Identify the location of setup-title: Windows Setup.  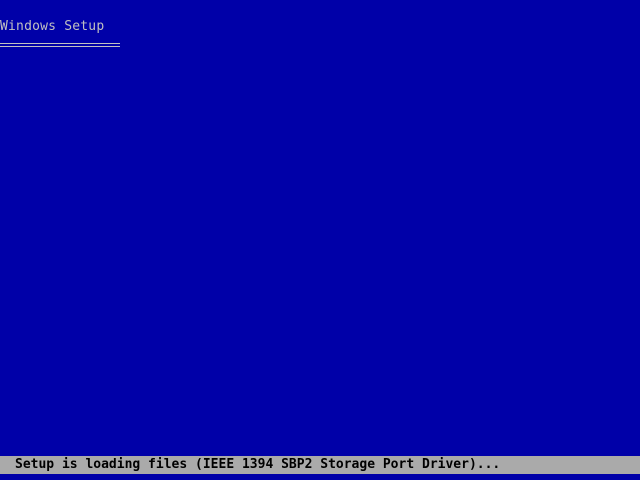
(52, 26).